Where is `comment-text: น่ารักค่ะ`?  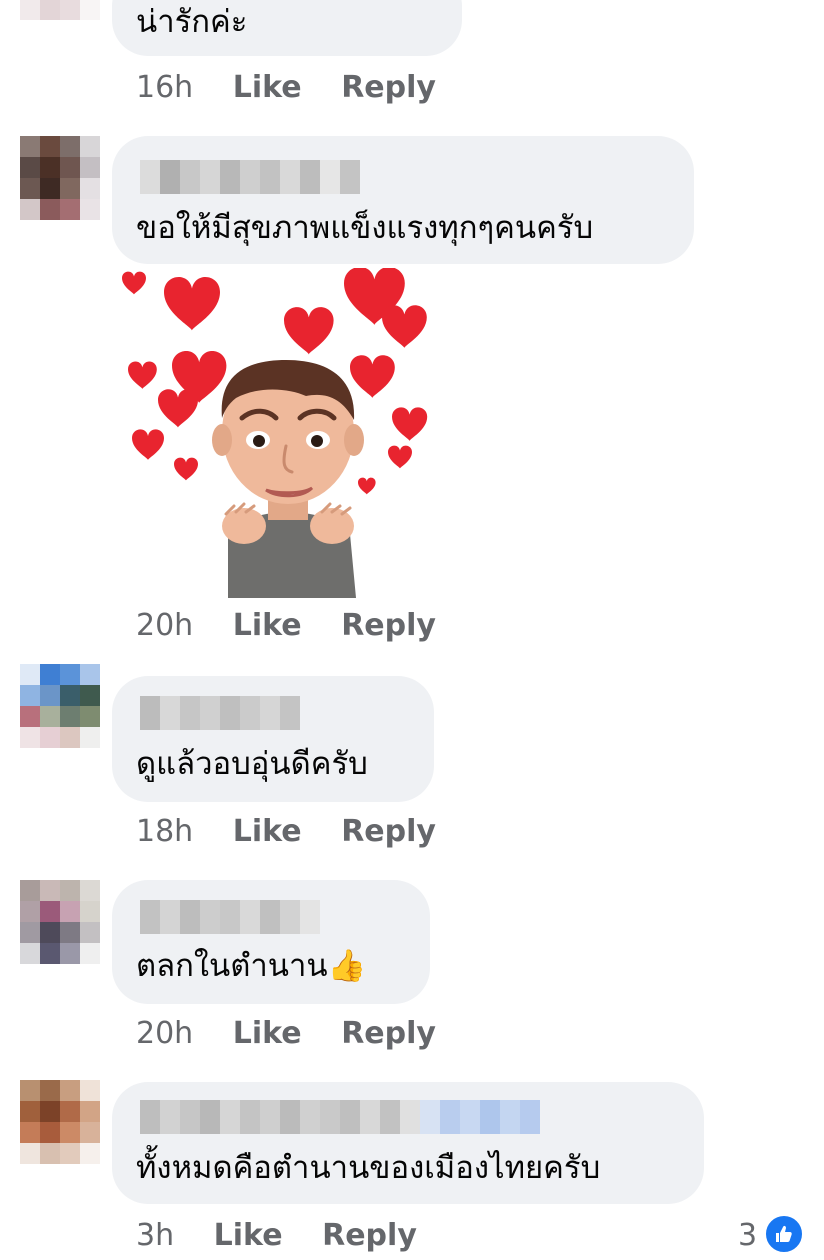
comment-text: น่ารักค่ะ is located at coordinates (192, 22).